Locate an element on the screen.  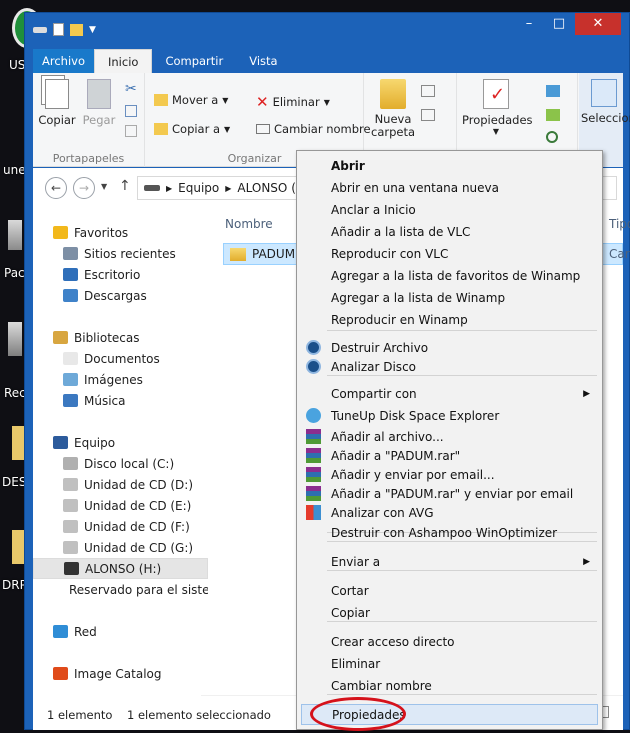
new-folder-button: Nueva carpeta is located at coordinates (393, 109).